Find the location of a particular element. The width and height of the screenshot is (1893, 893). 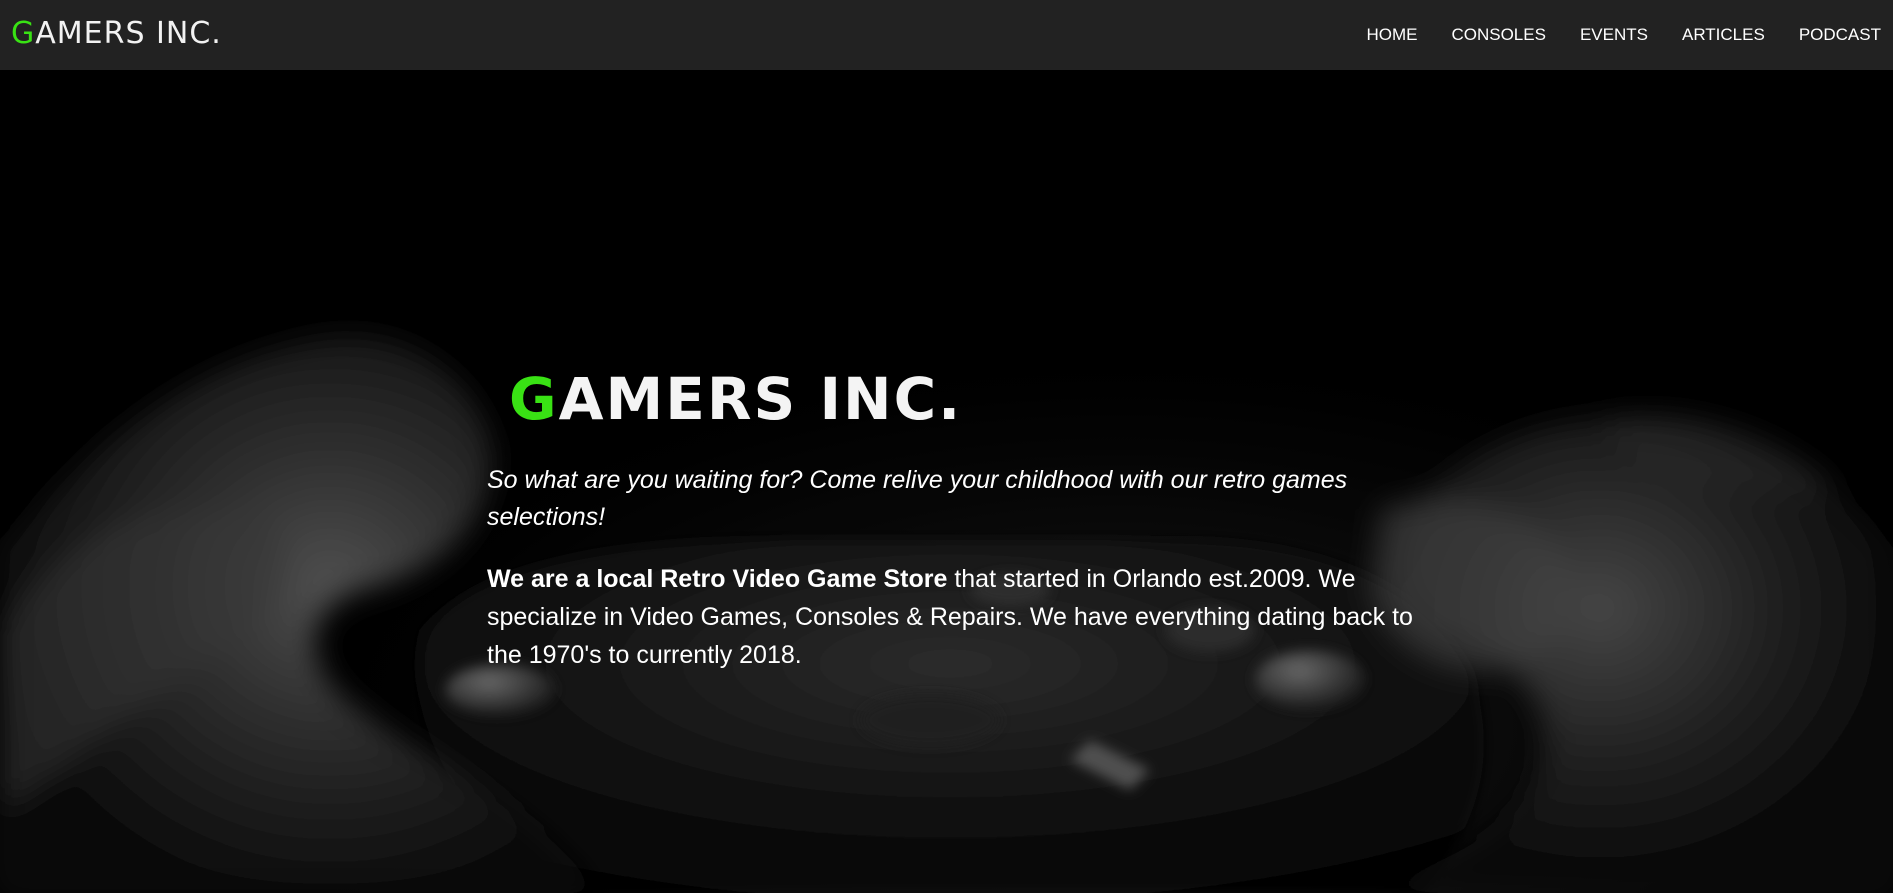

hero-about-bold: We are a local Retro Video Game Store is located at coordinates (717, 579).